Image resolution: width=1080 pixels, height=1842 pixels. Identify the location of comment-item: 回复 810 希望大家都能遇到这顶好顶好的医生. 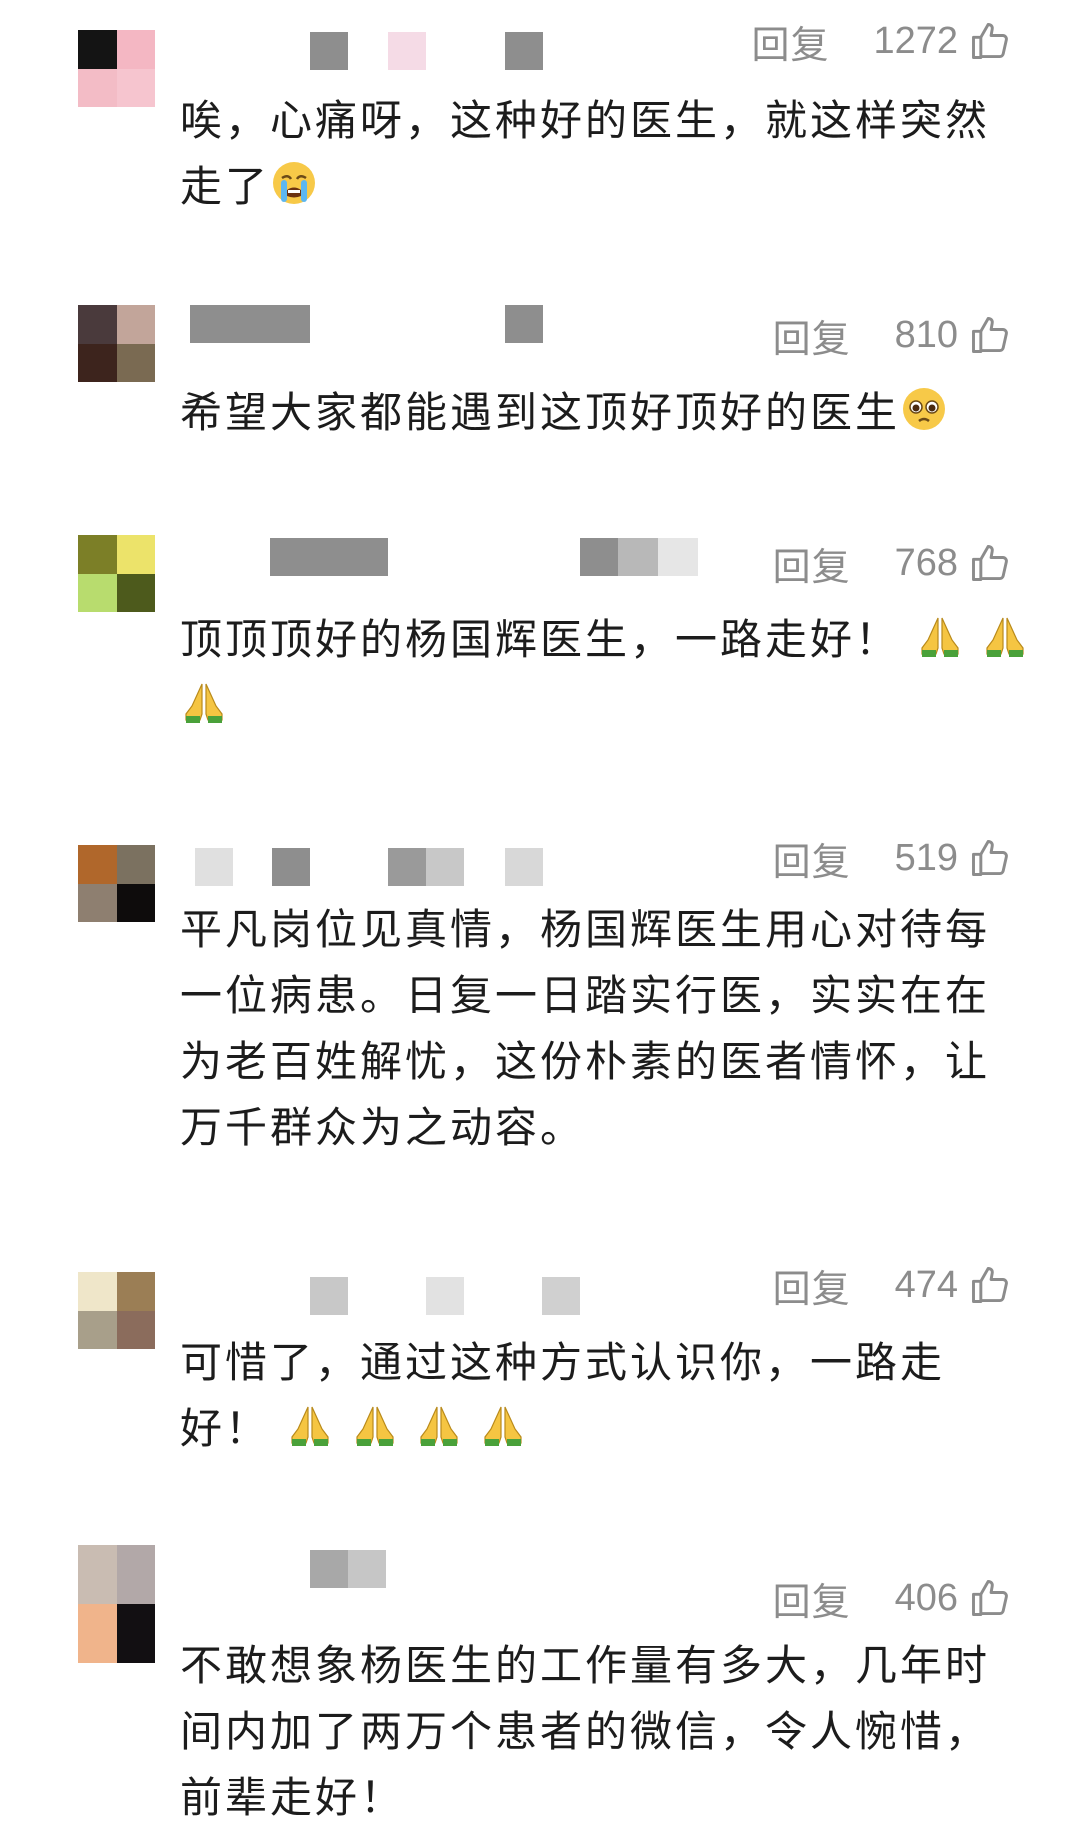
(540, 385).